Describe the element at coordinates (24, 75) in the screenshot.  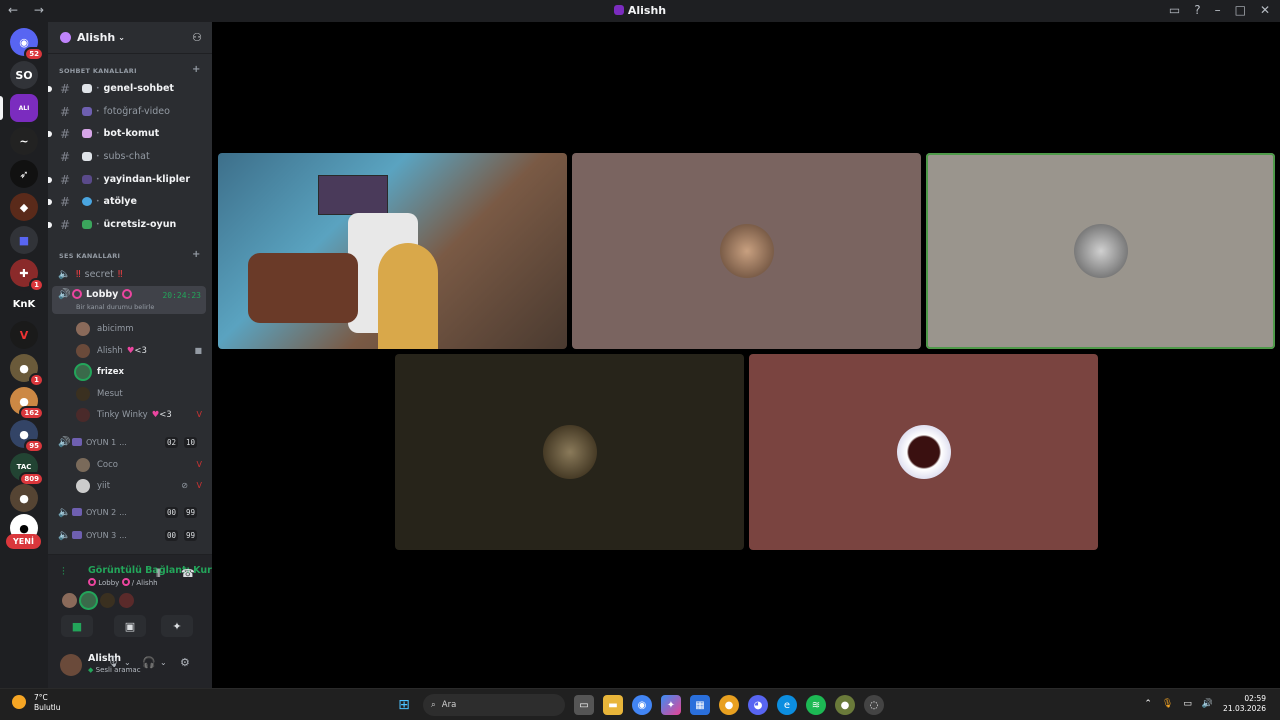
I see `server-so: SO` at that location.